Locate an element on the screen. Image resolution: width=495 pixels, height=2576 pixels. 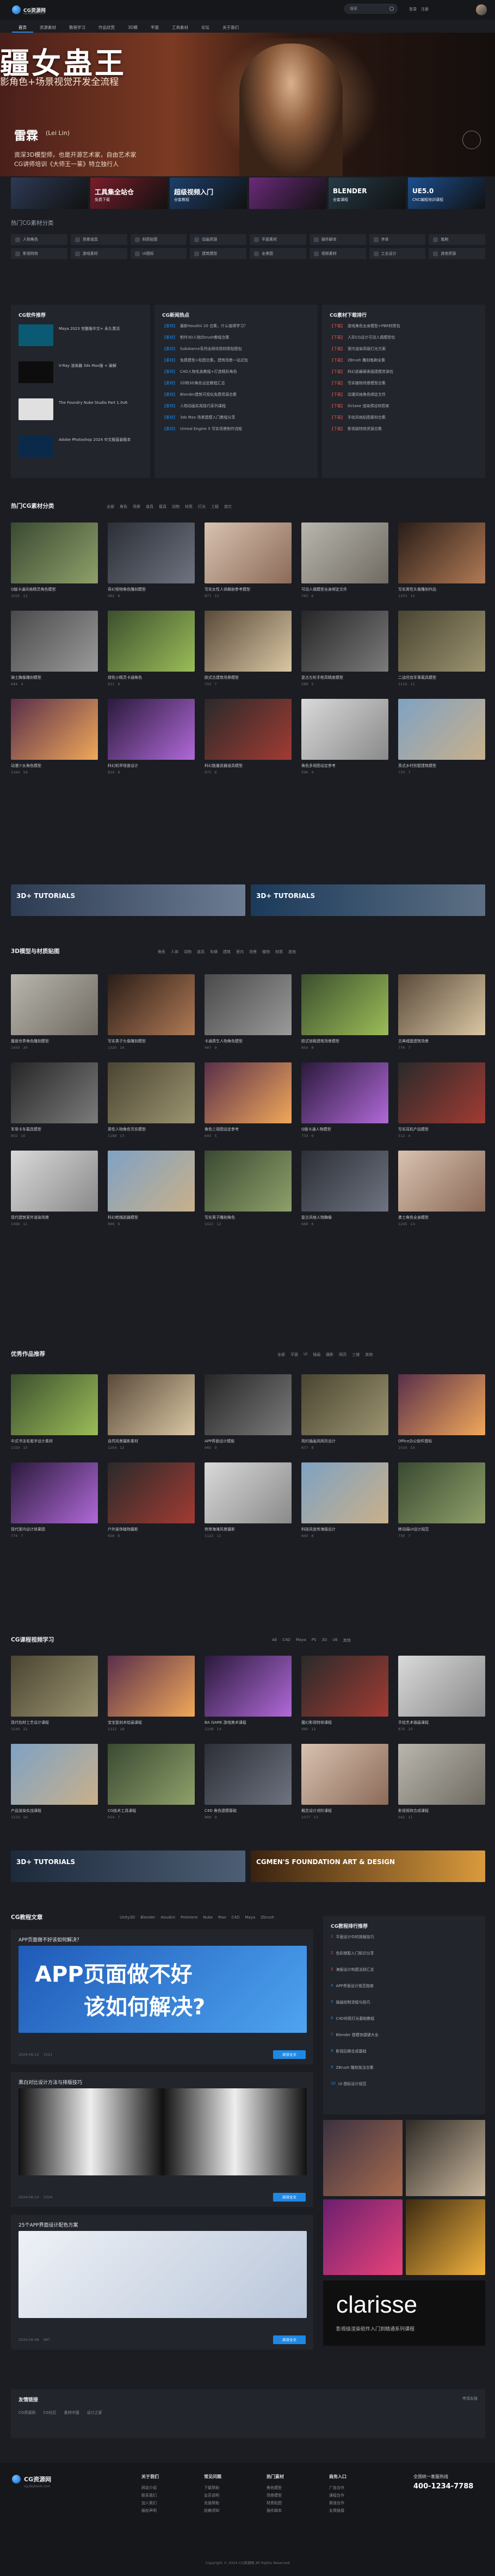
card-title: 古典城堡建筑场景 is located at coordinates (441, 1039).